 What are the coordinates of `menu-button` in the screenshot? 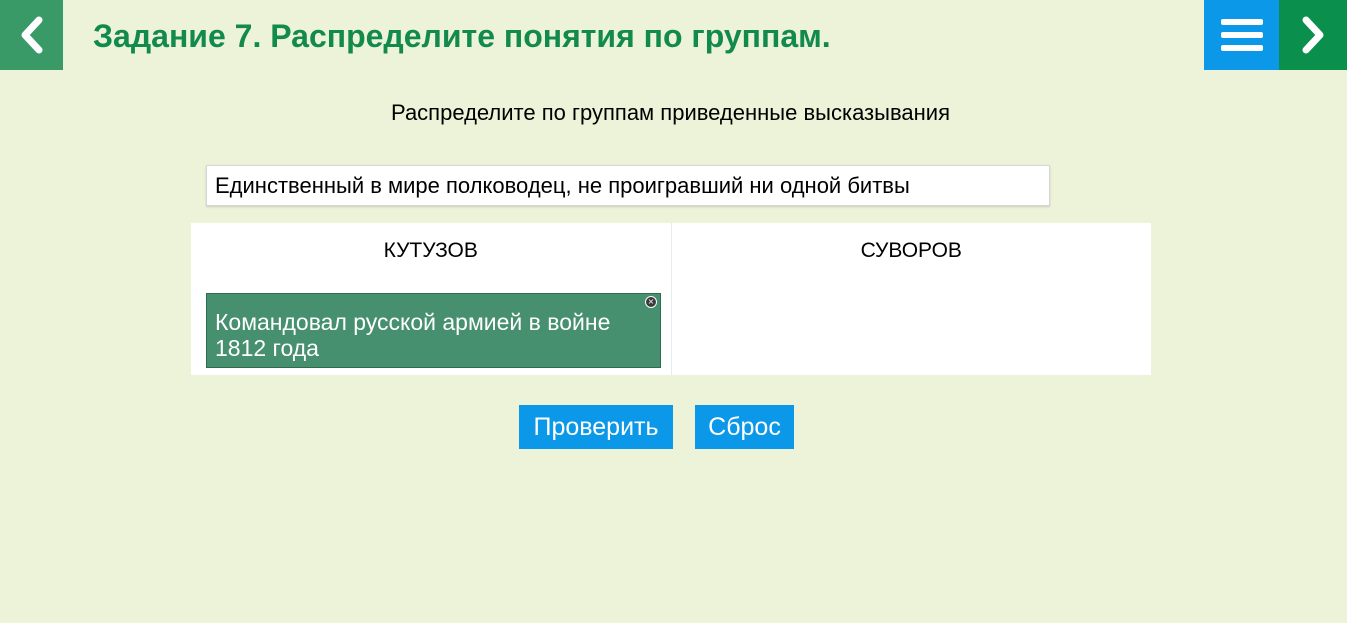 It's located at (1241, 35).